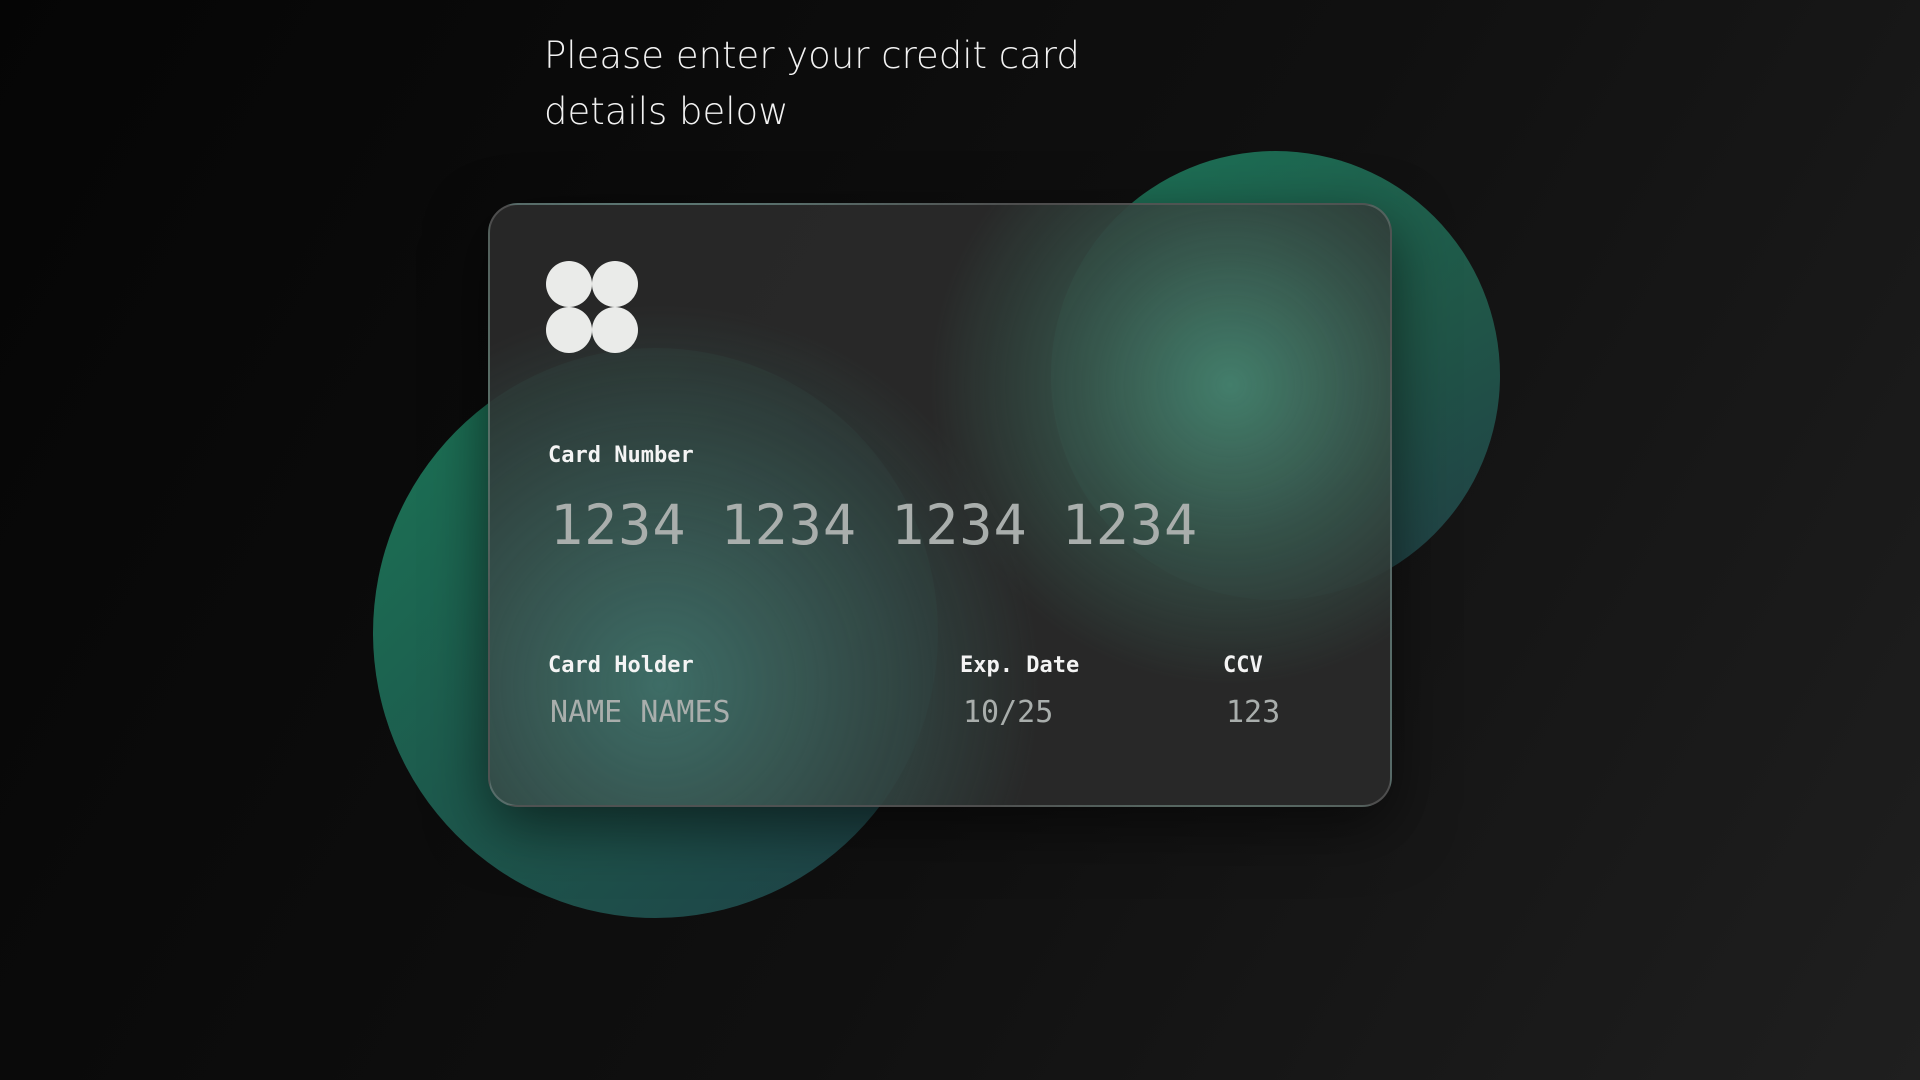 This screenshot has width=1920, height=1080. What do you see at coordinates (1286, 712) in the screenshot?
I see `ccv-input` at bounding box center [1286, 712].